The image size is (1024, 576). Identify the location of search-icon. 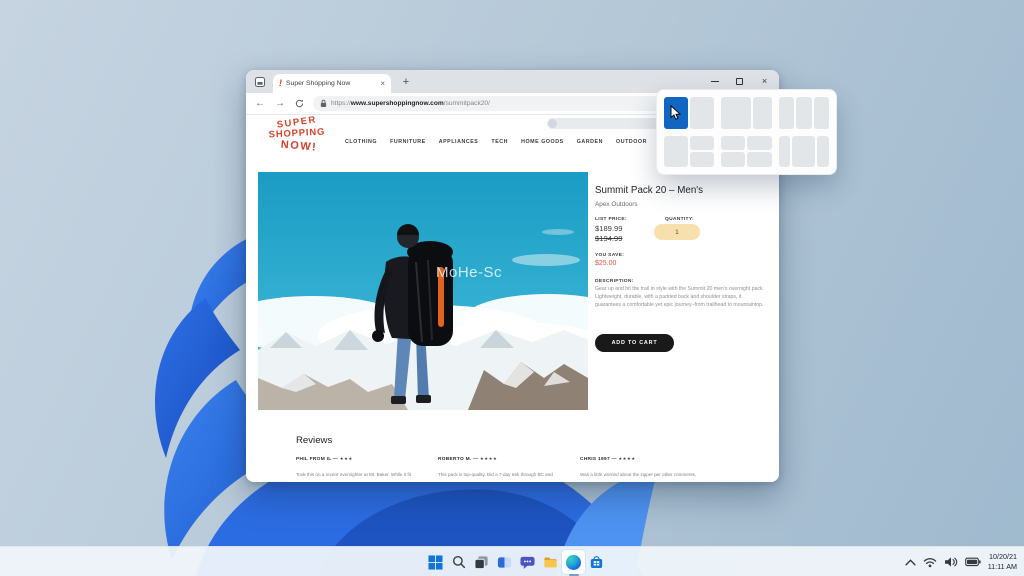
(458, 562).